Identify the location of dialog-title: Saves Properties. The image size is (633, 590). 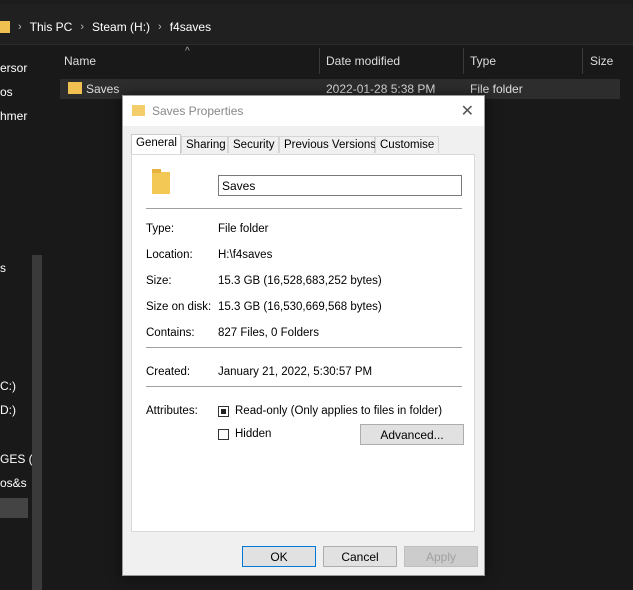
(198, 111).